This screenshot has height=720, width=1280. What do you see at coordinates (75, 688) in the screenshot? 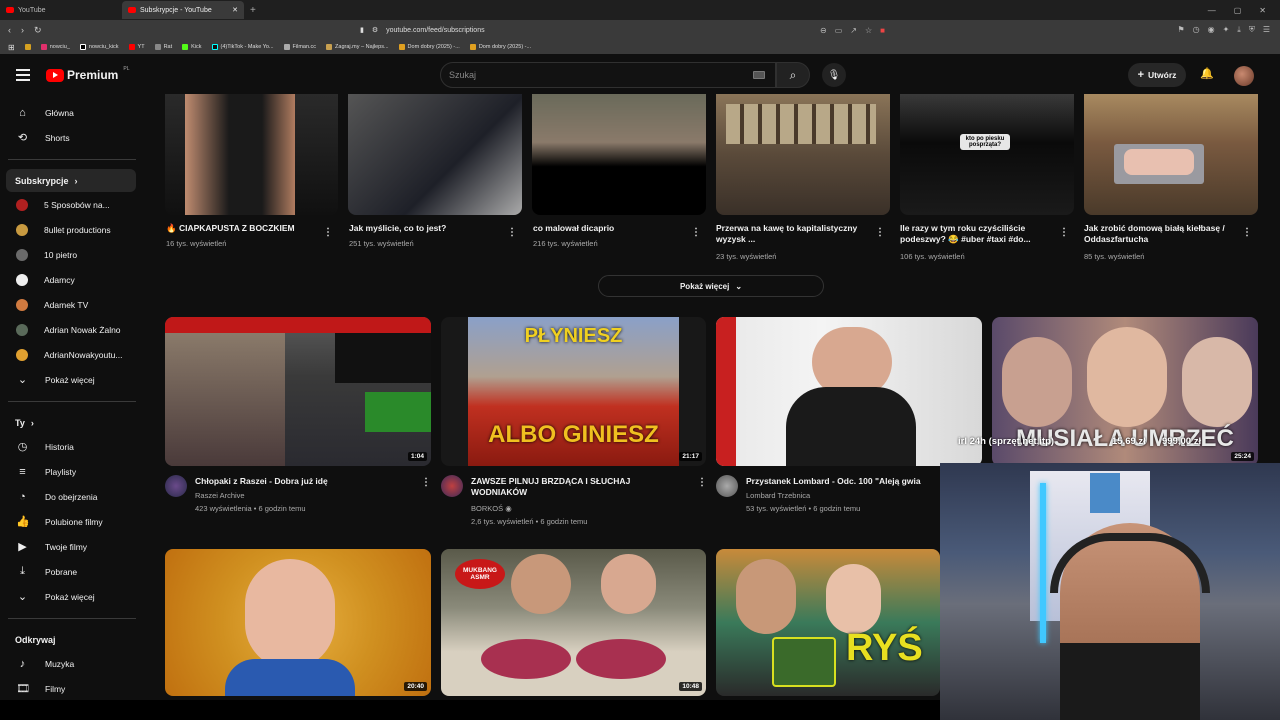
I see `sidebar-item-movies: 🎞 Filmy` at bounding box center [75, 688].